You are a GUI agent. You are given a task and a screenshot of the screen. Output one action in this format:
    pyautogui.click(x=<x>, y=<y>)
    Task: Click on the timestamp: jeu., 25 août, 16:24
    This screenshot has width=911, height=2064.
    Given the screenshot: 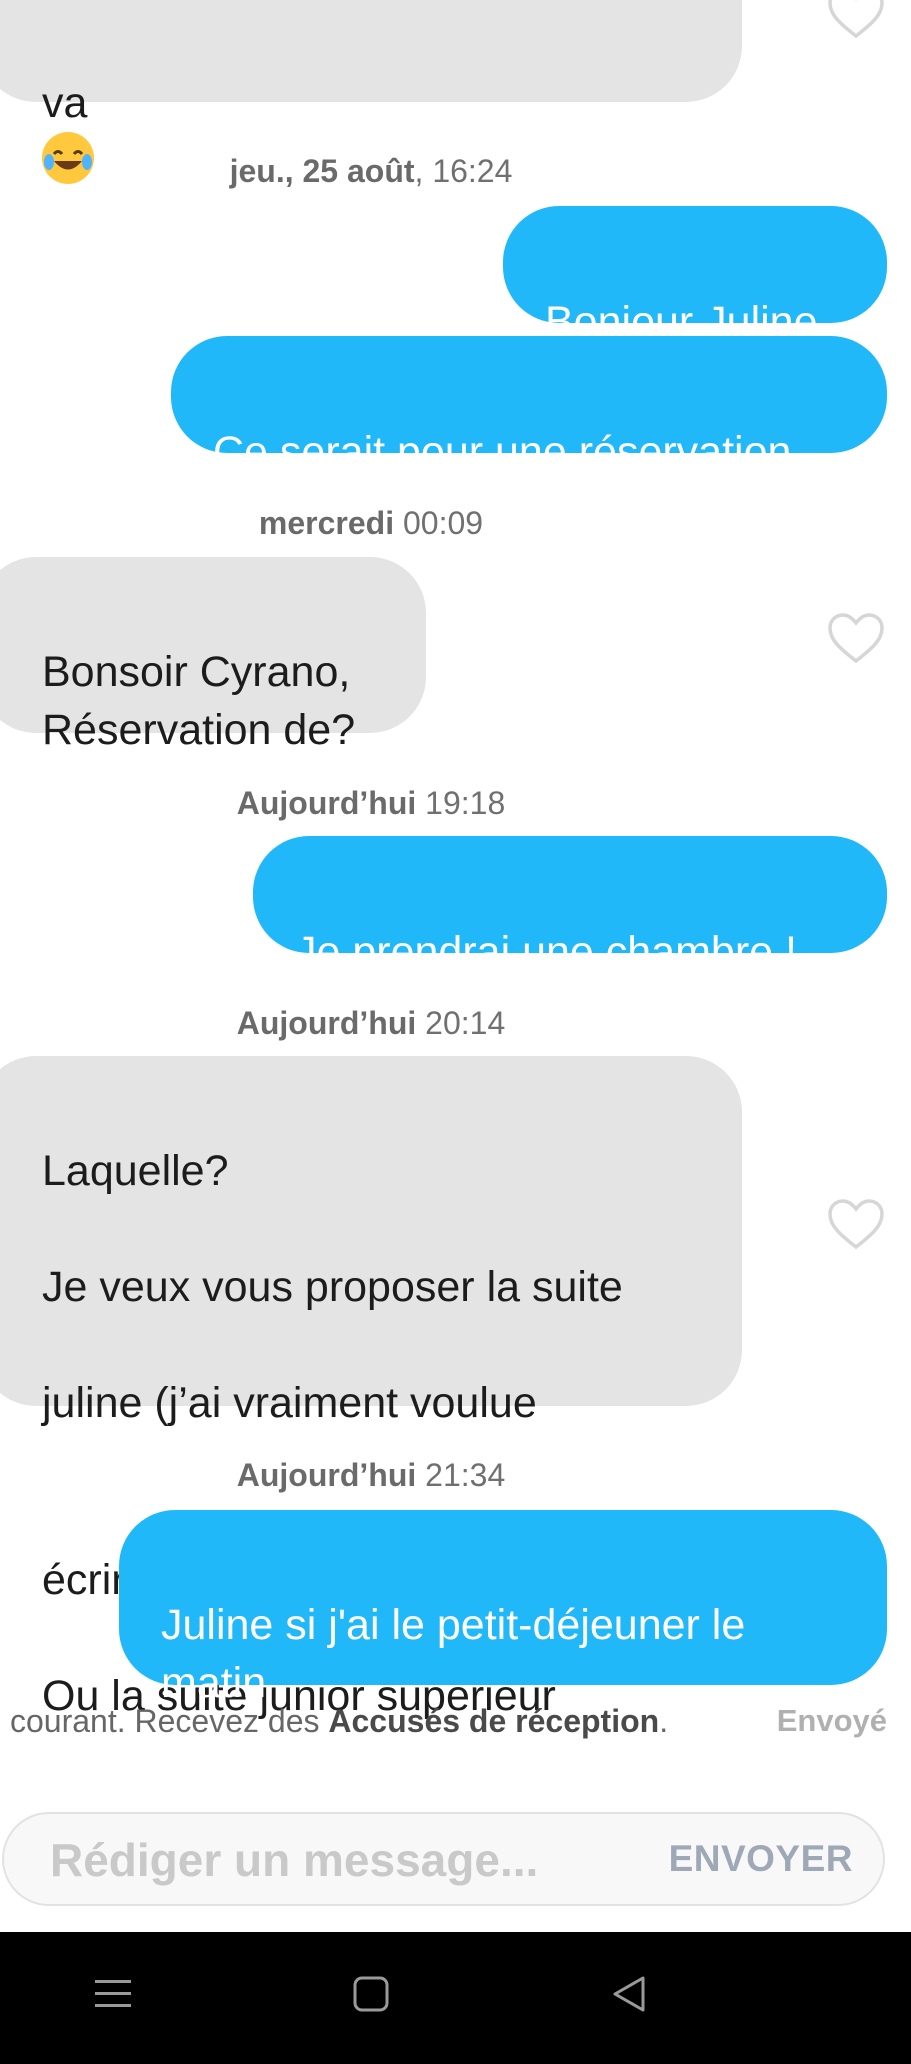 What is the action you would take?
    pyautogui.click(x=371, y=171)
    